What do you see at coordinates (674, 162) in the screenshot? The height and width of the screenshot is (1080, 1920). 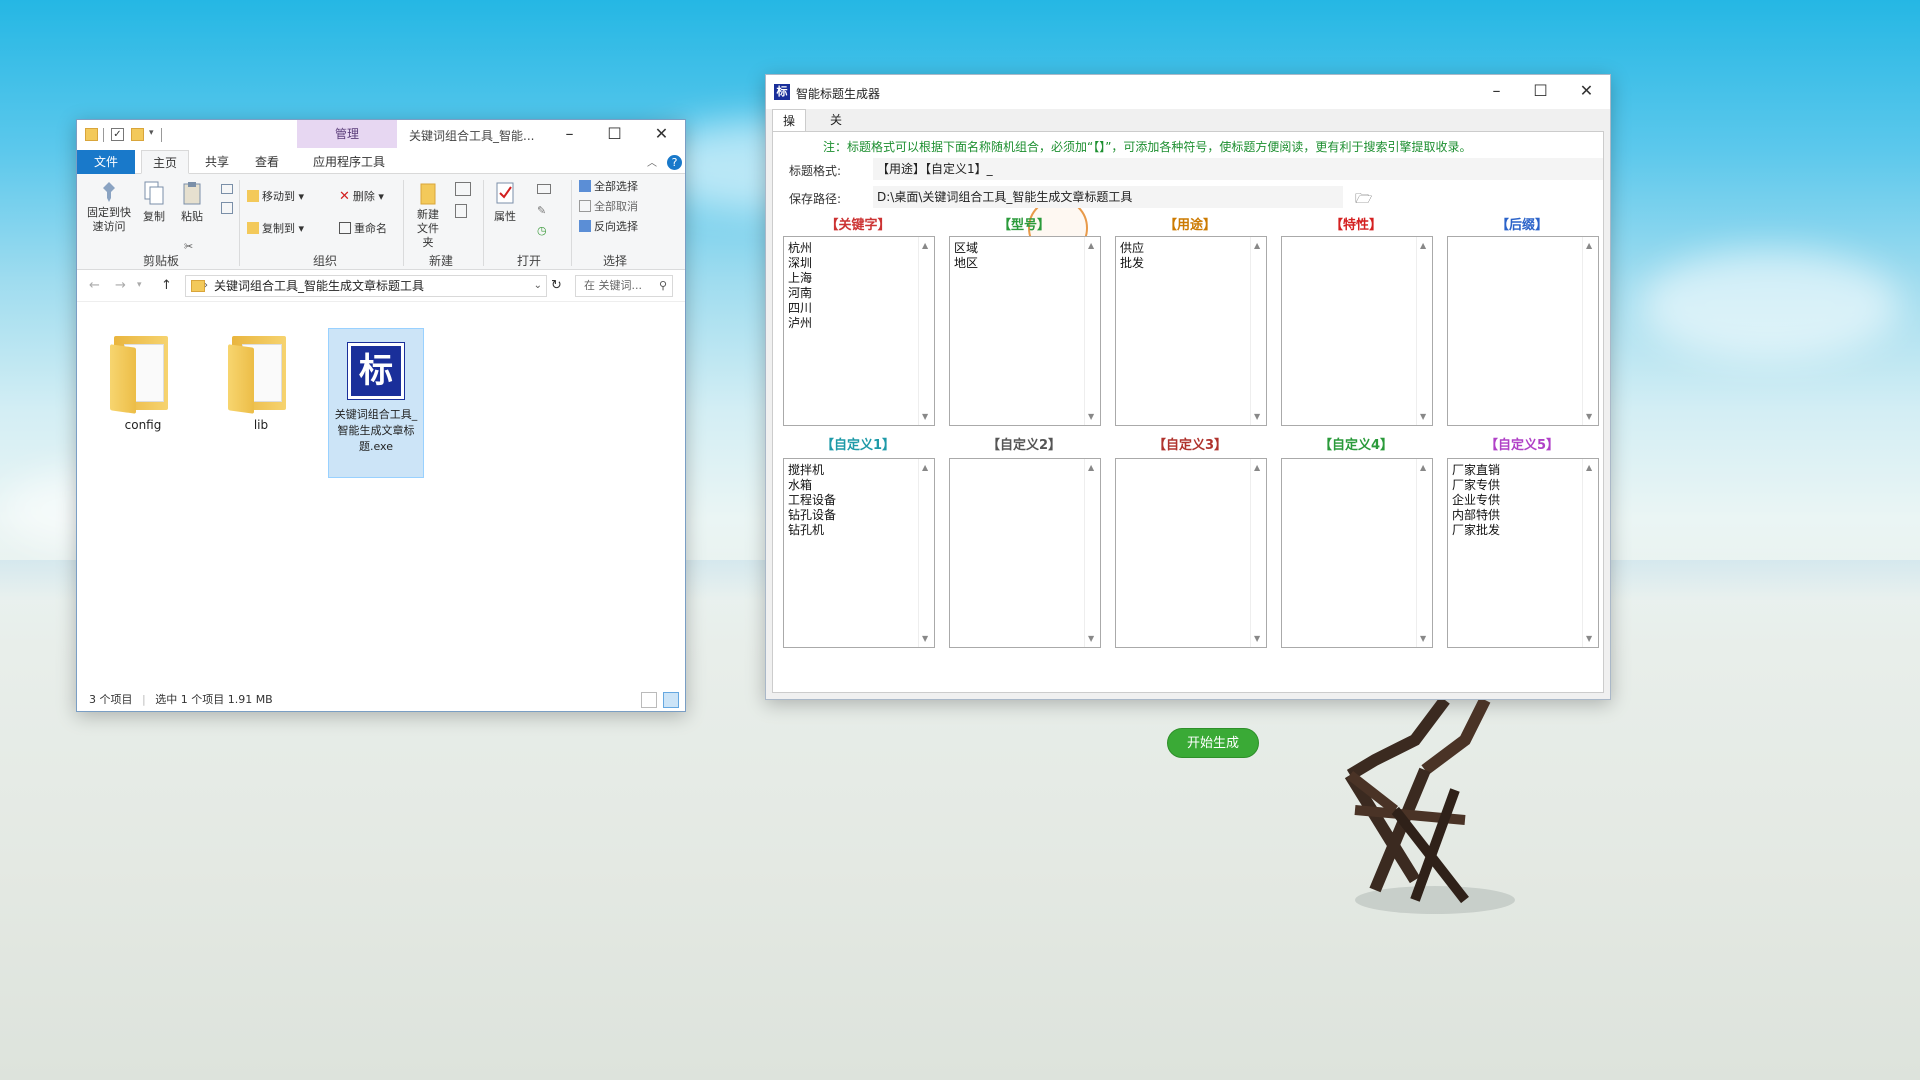 I see `help-icon: ?` at bounding box center [674, 162].